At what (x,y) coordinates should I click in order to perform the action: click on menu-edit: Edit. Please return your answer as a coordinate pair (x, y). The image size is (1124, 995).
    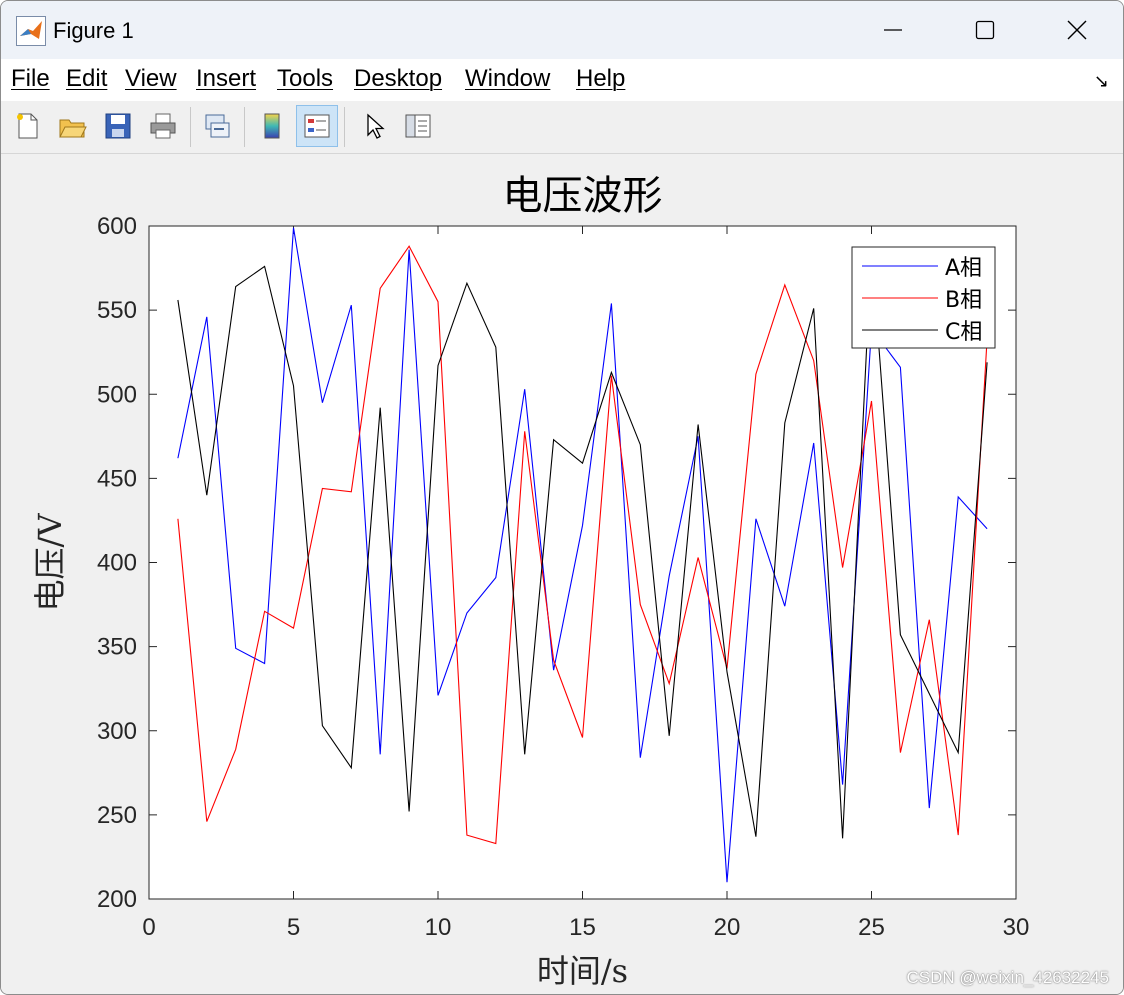
    Looking at the image, I should click on (86, 79).